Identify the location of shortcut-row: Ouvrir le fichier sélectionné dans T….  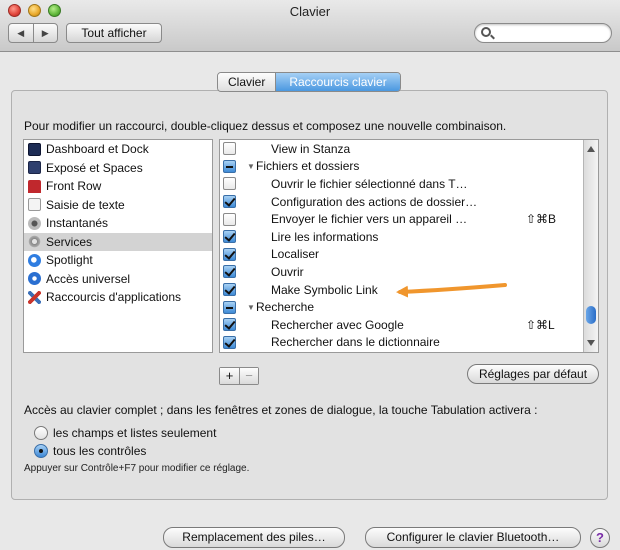
(402, 184).